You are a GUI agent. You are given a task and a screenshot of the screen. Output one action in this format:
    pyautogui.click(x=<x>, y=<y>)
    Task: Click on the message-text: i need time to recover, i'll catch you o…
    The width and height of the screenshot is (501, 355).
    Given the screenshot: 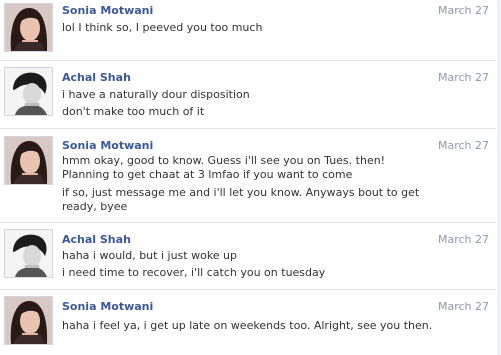 What is the action you would take?
    pyautogui.click(x=194, y=272)
    